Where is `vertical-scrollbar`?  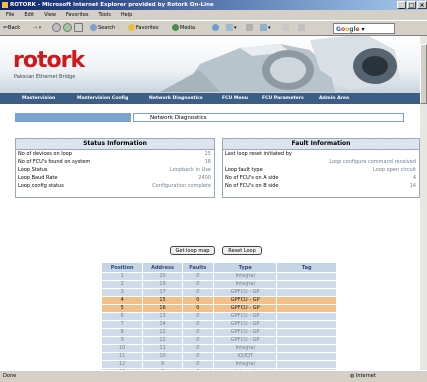 vertical-scrollbar is located at coordinates (423, 203).